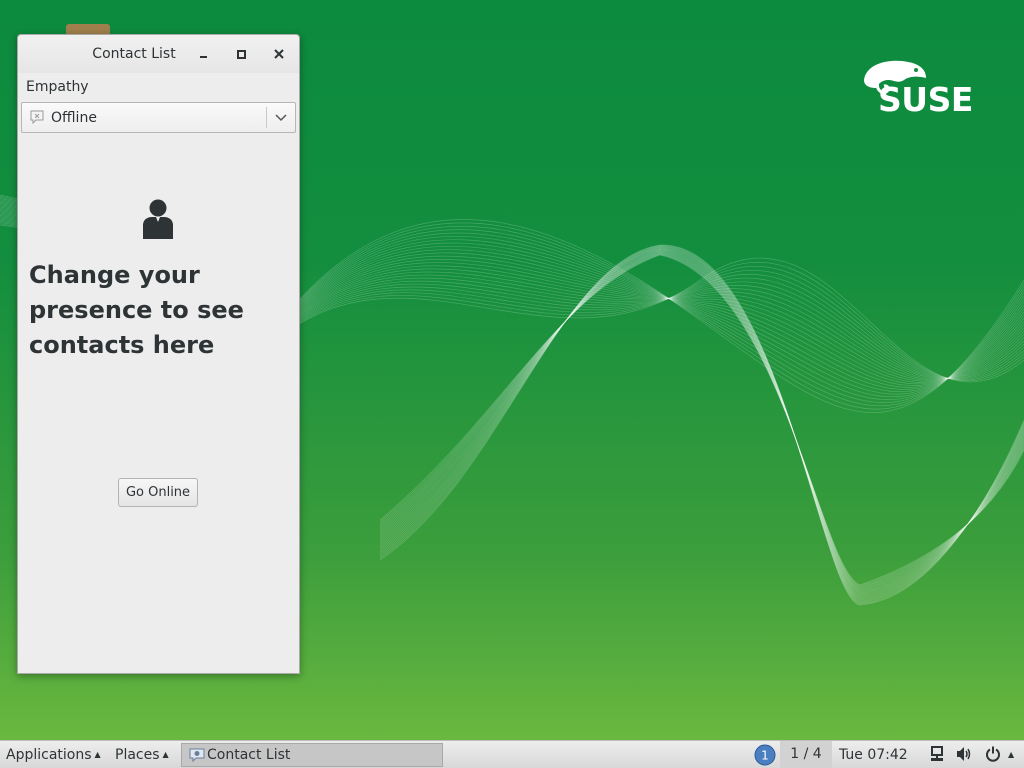  I want to click on empathy-app-icon, so click(197, 755).